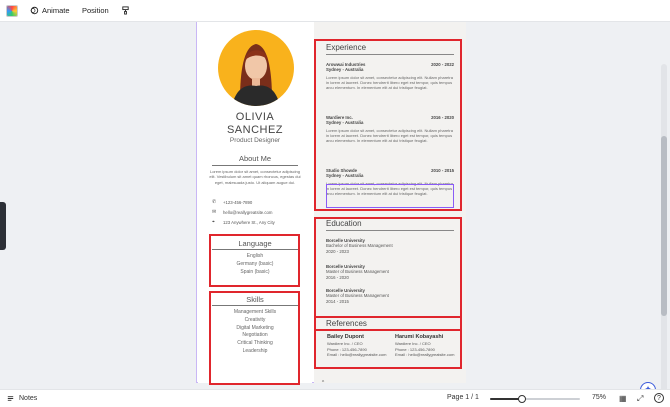 This screenshot has height=407, width=670. I want to click on portrait-image, so click(256, 75).